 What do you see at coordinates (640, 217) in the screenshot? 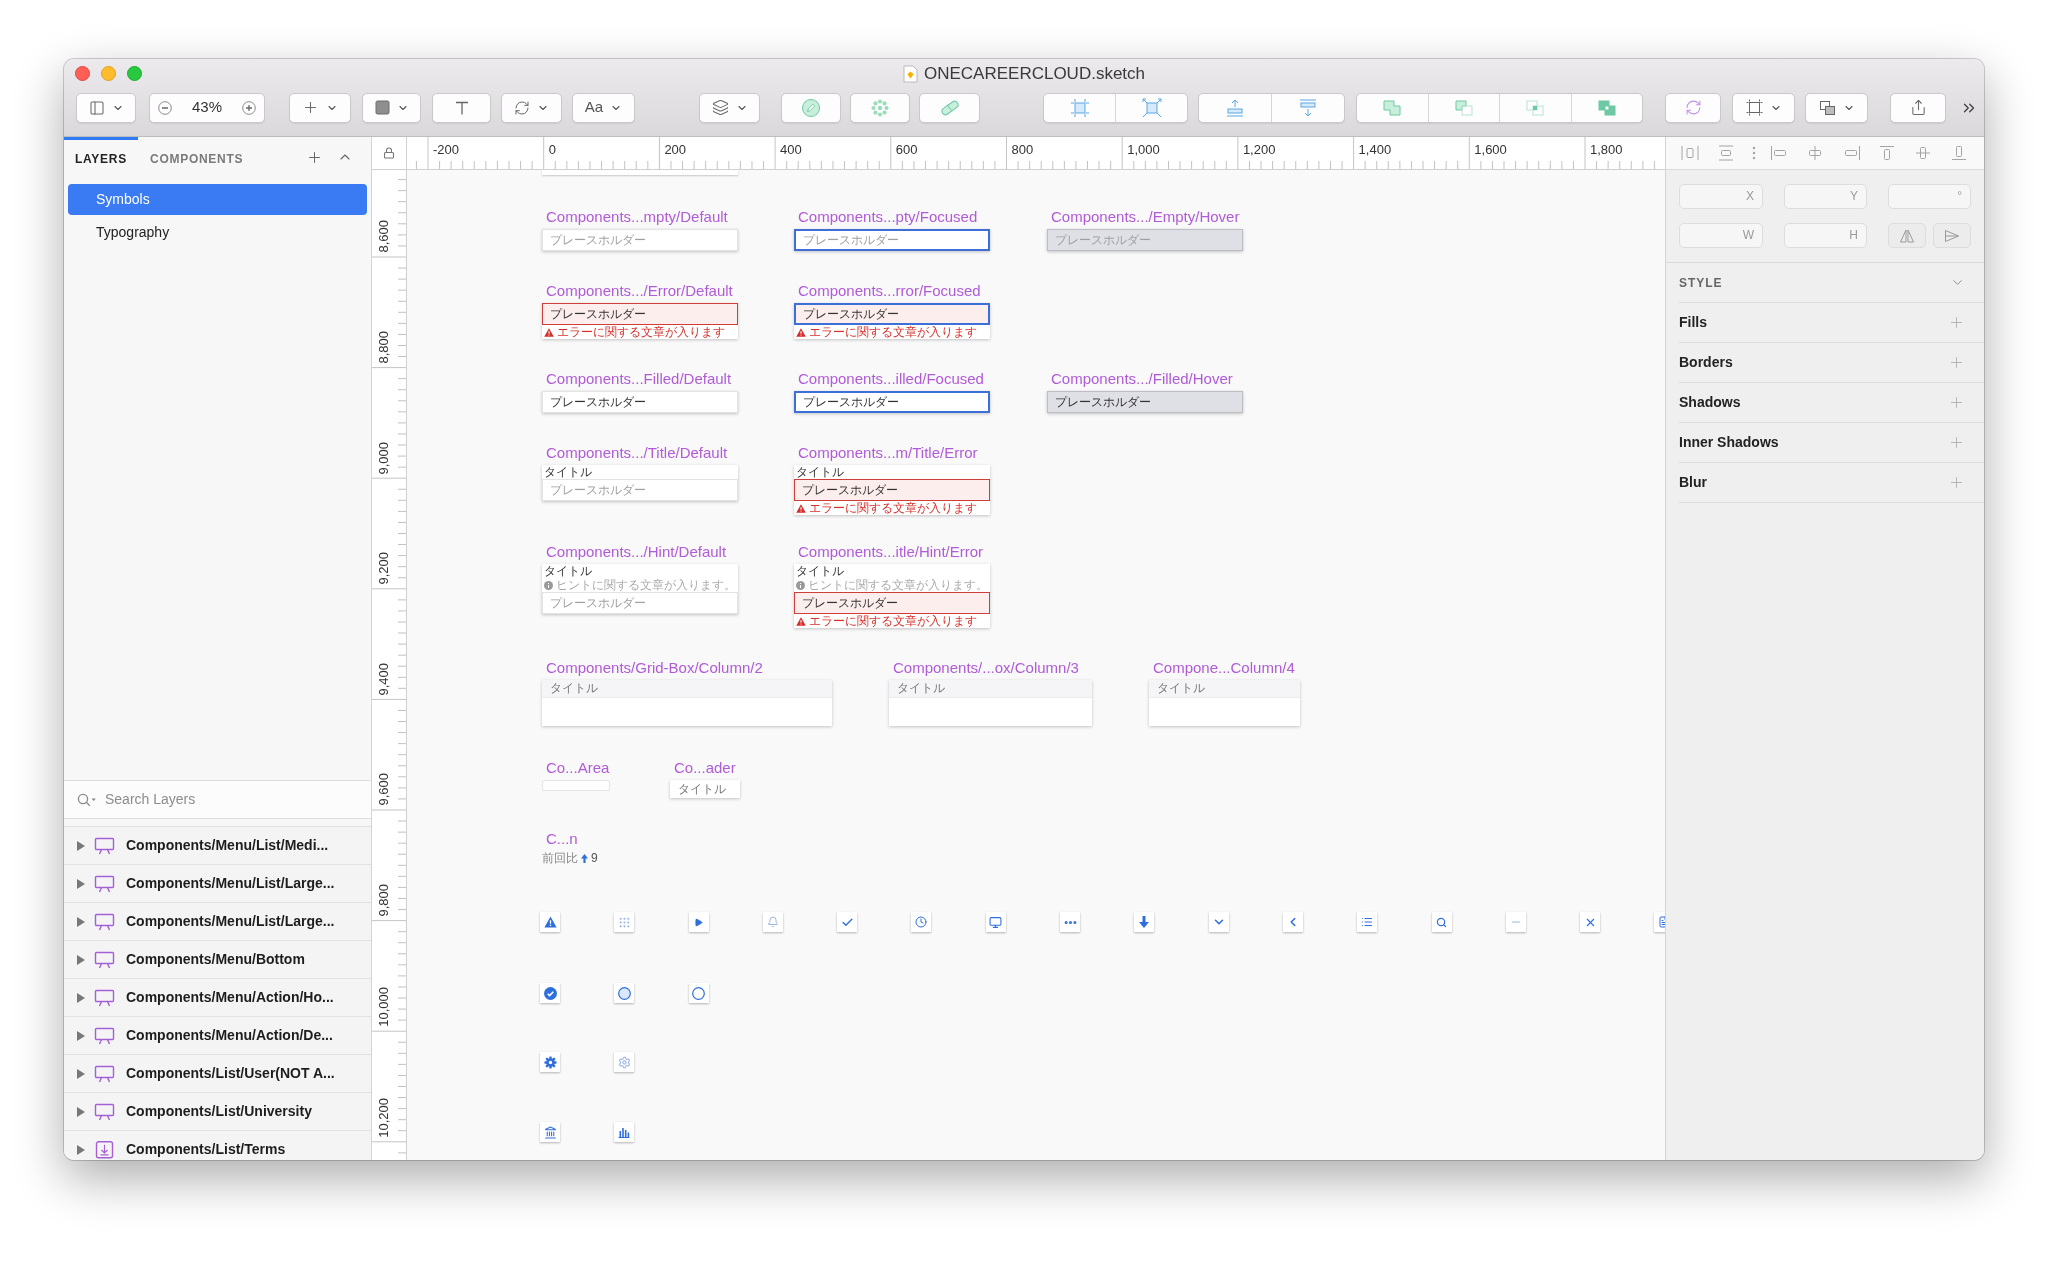
I see `artboard-title: Components...mpty/Default` at bounding box center [640, 217].